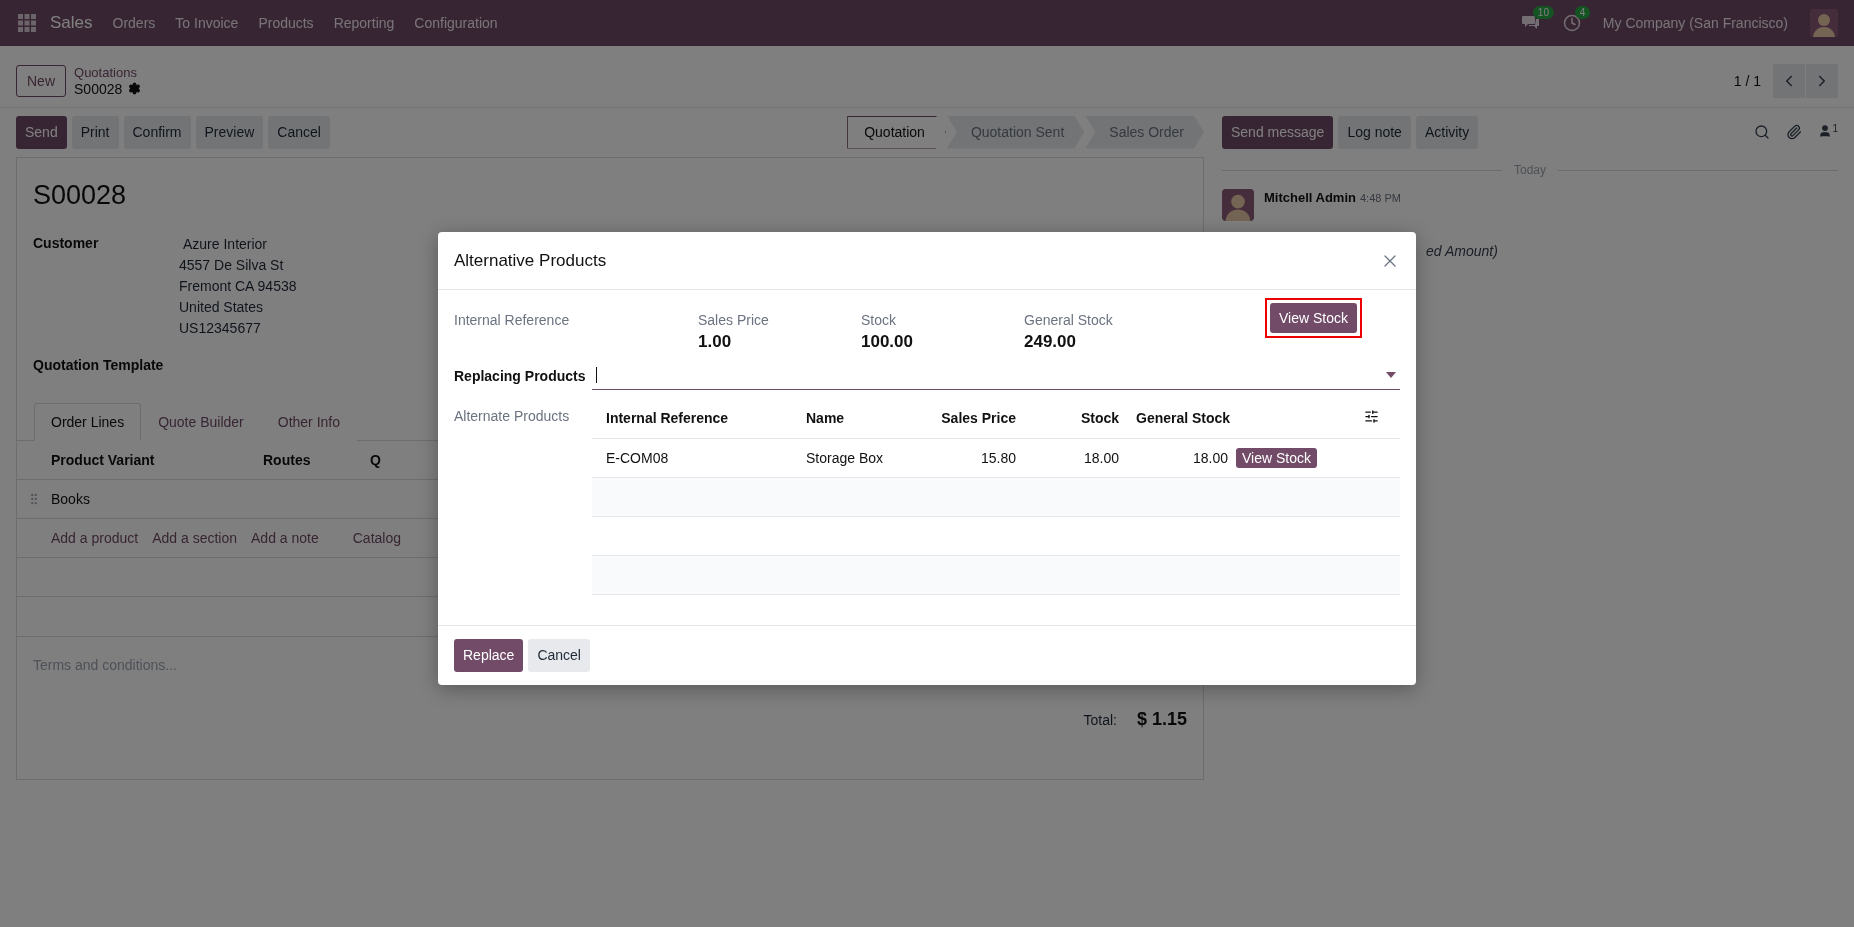 The width and height of the screenshot is (1854, 927). What do you see at coordinates (285, 538) in the screenshot?
I see `add-link: Add a note` at bounding box center [285, 538].